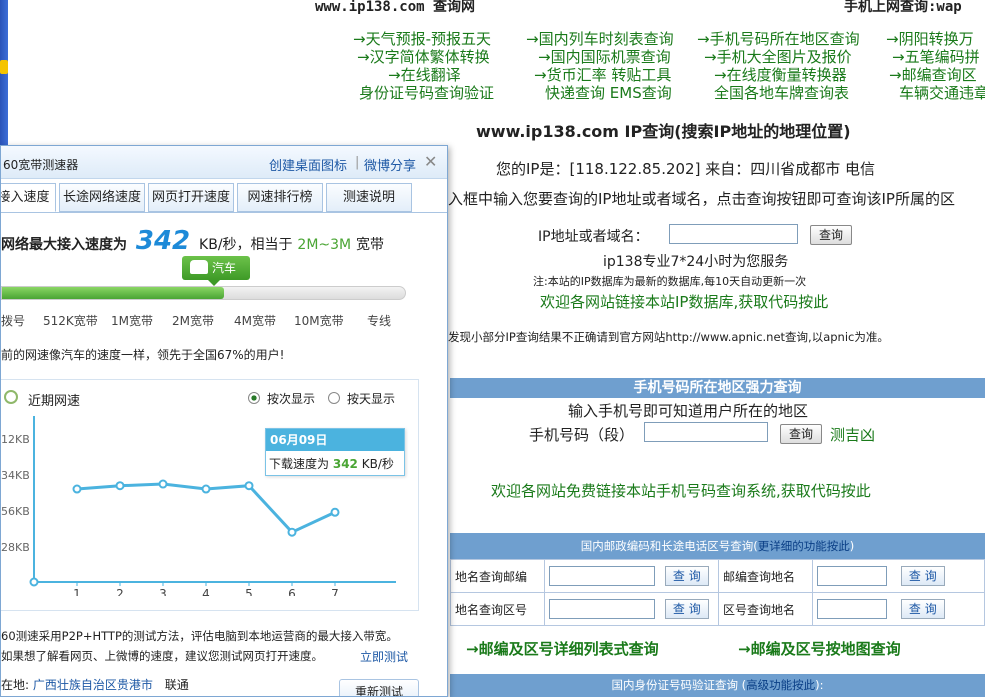  I want to click on ip-input-label: IP地址或者域名：, so click(593, 237).